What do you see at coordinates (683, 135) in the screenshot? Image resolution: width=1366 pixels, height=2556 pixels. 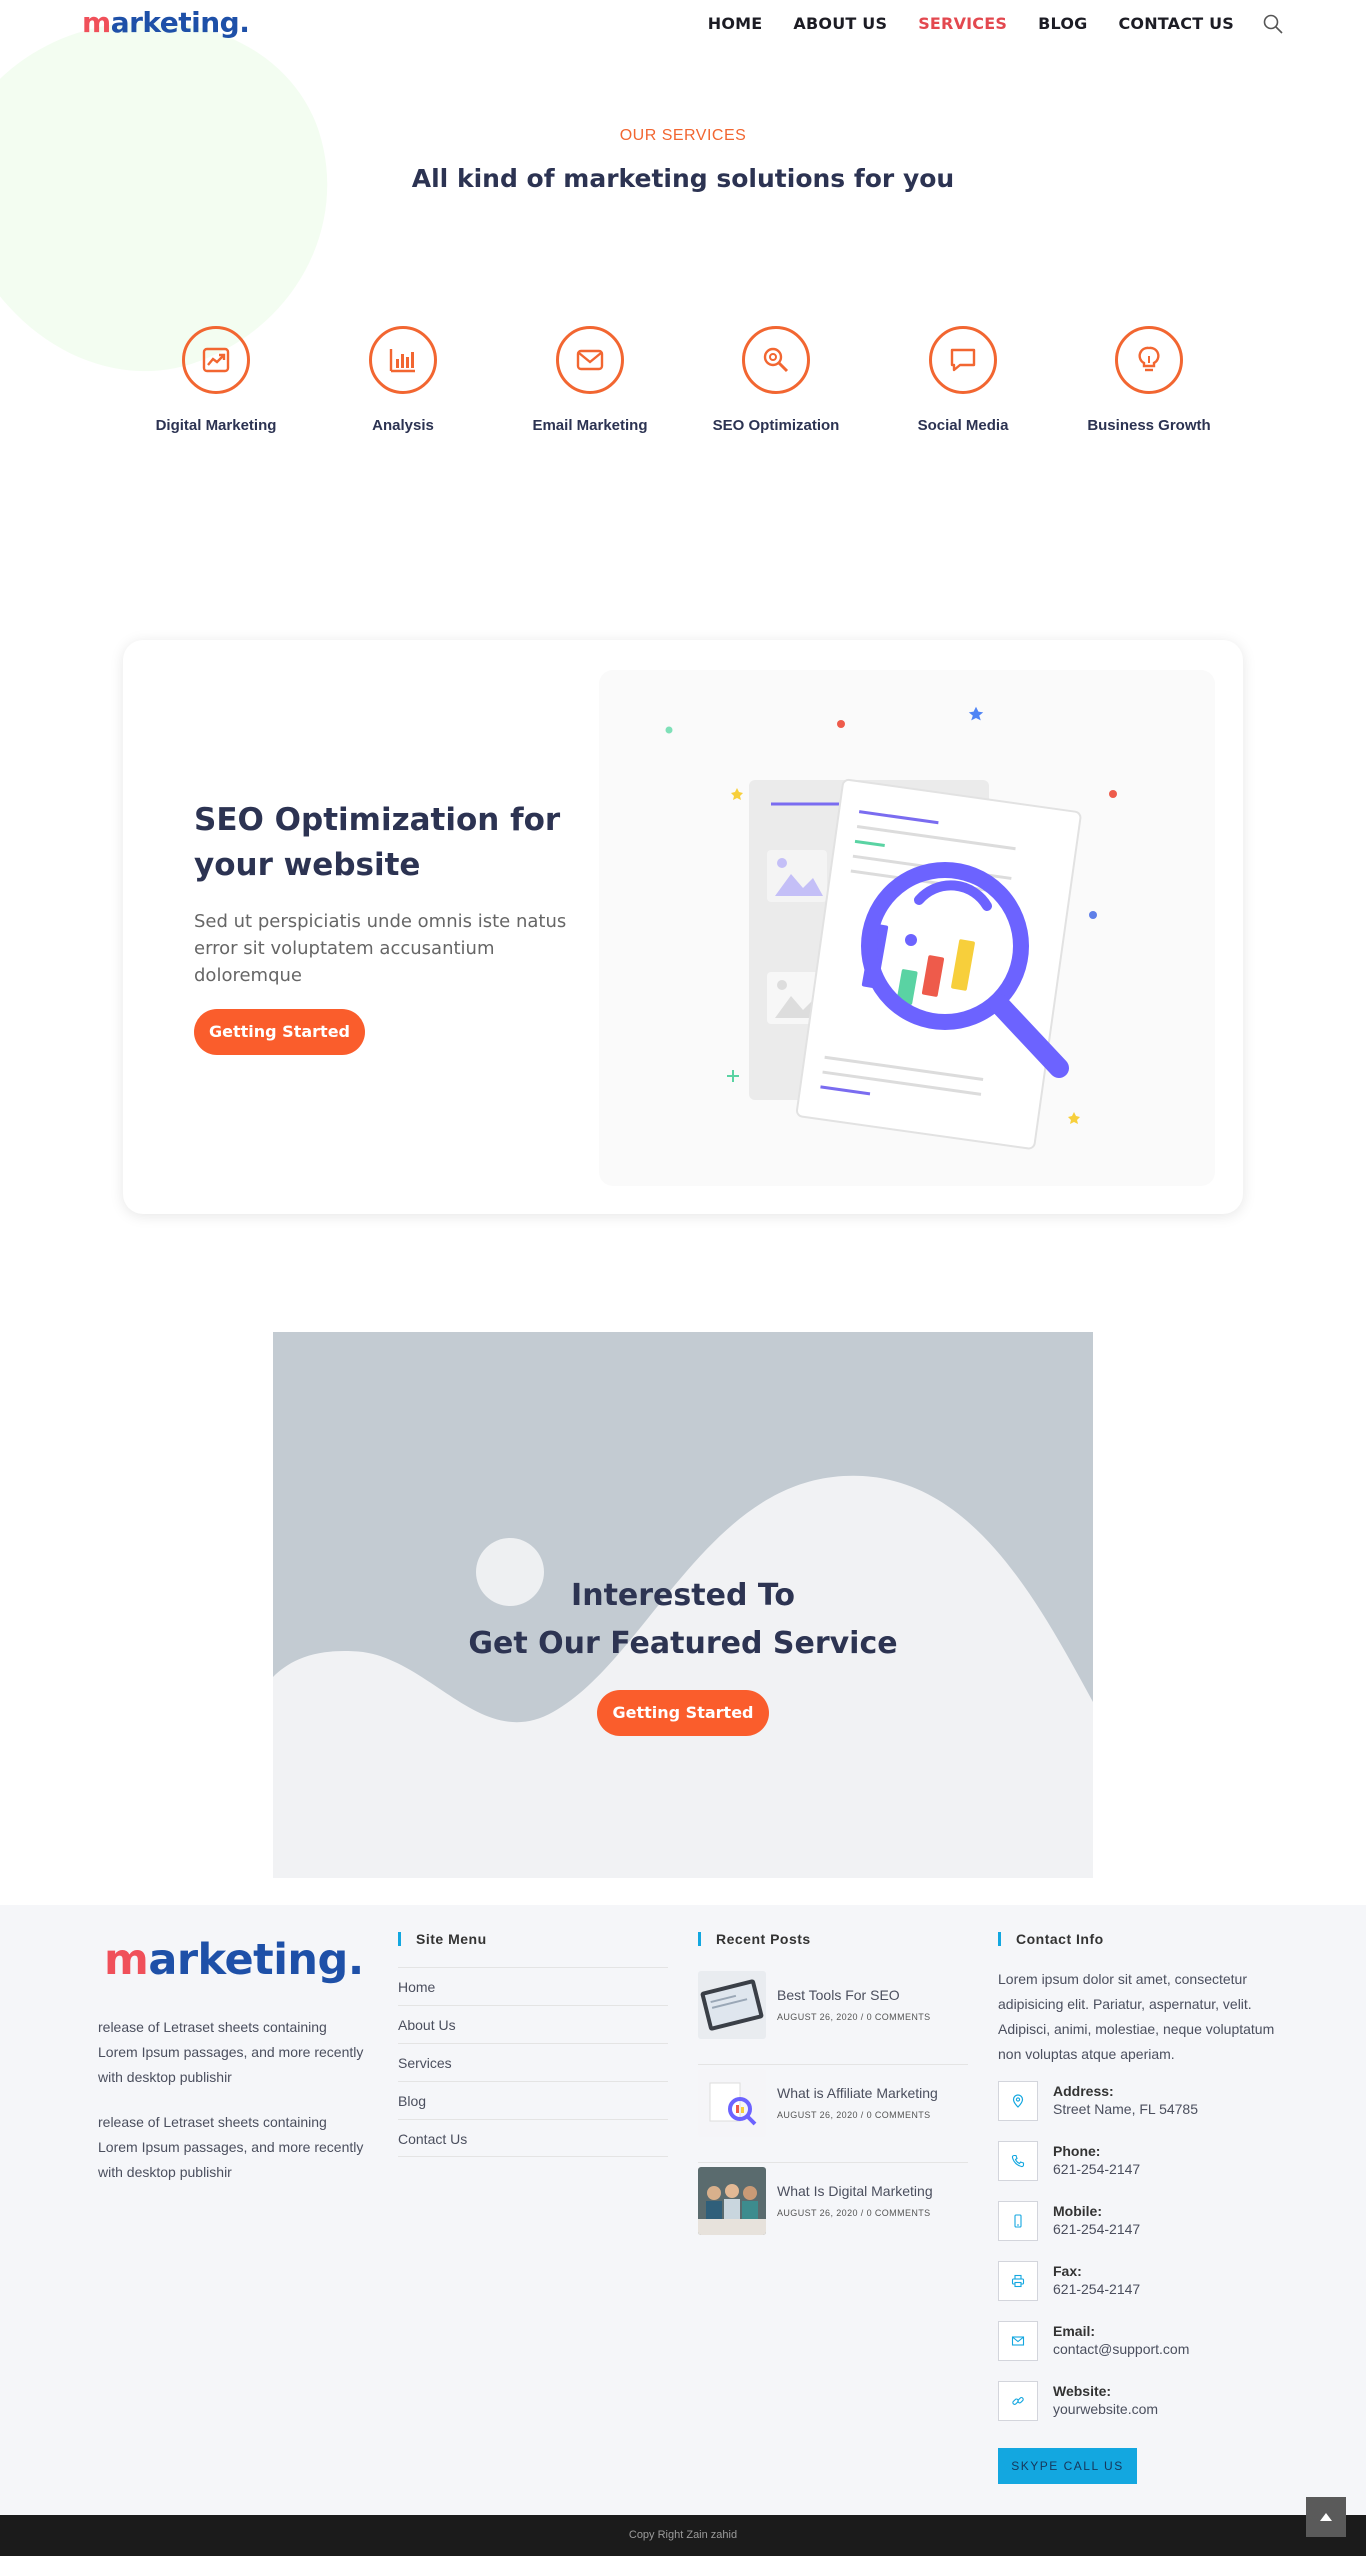 I see `services-kicker: OUR SERVICES` at bounding box center [683, 135].